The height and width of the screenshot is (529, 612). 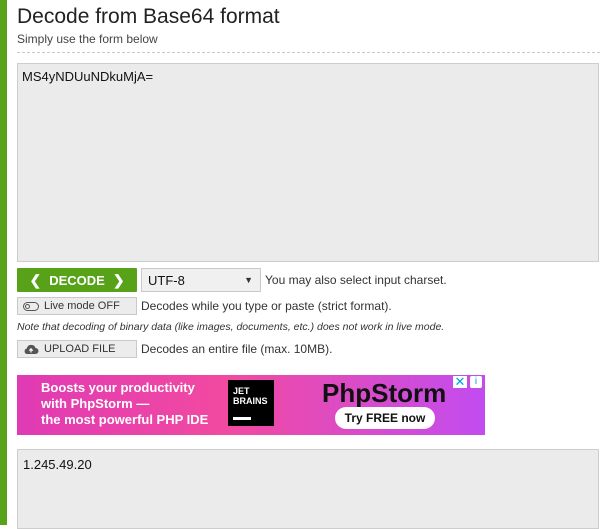 I want to click on chevron-right-icon: ❯, so click(x=118, y=279).